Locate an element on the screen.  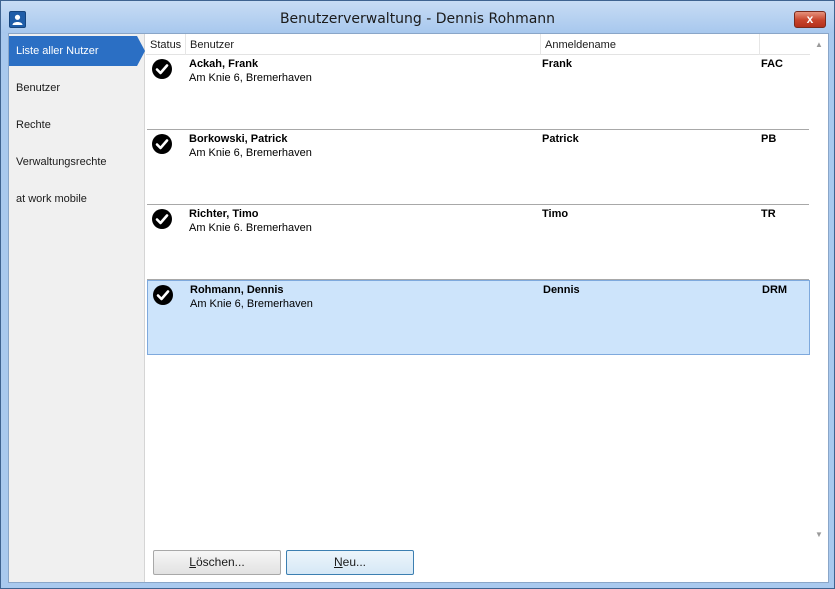
user-code: FAC is located at coordinates (772, 64).